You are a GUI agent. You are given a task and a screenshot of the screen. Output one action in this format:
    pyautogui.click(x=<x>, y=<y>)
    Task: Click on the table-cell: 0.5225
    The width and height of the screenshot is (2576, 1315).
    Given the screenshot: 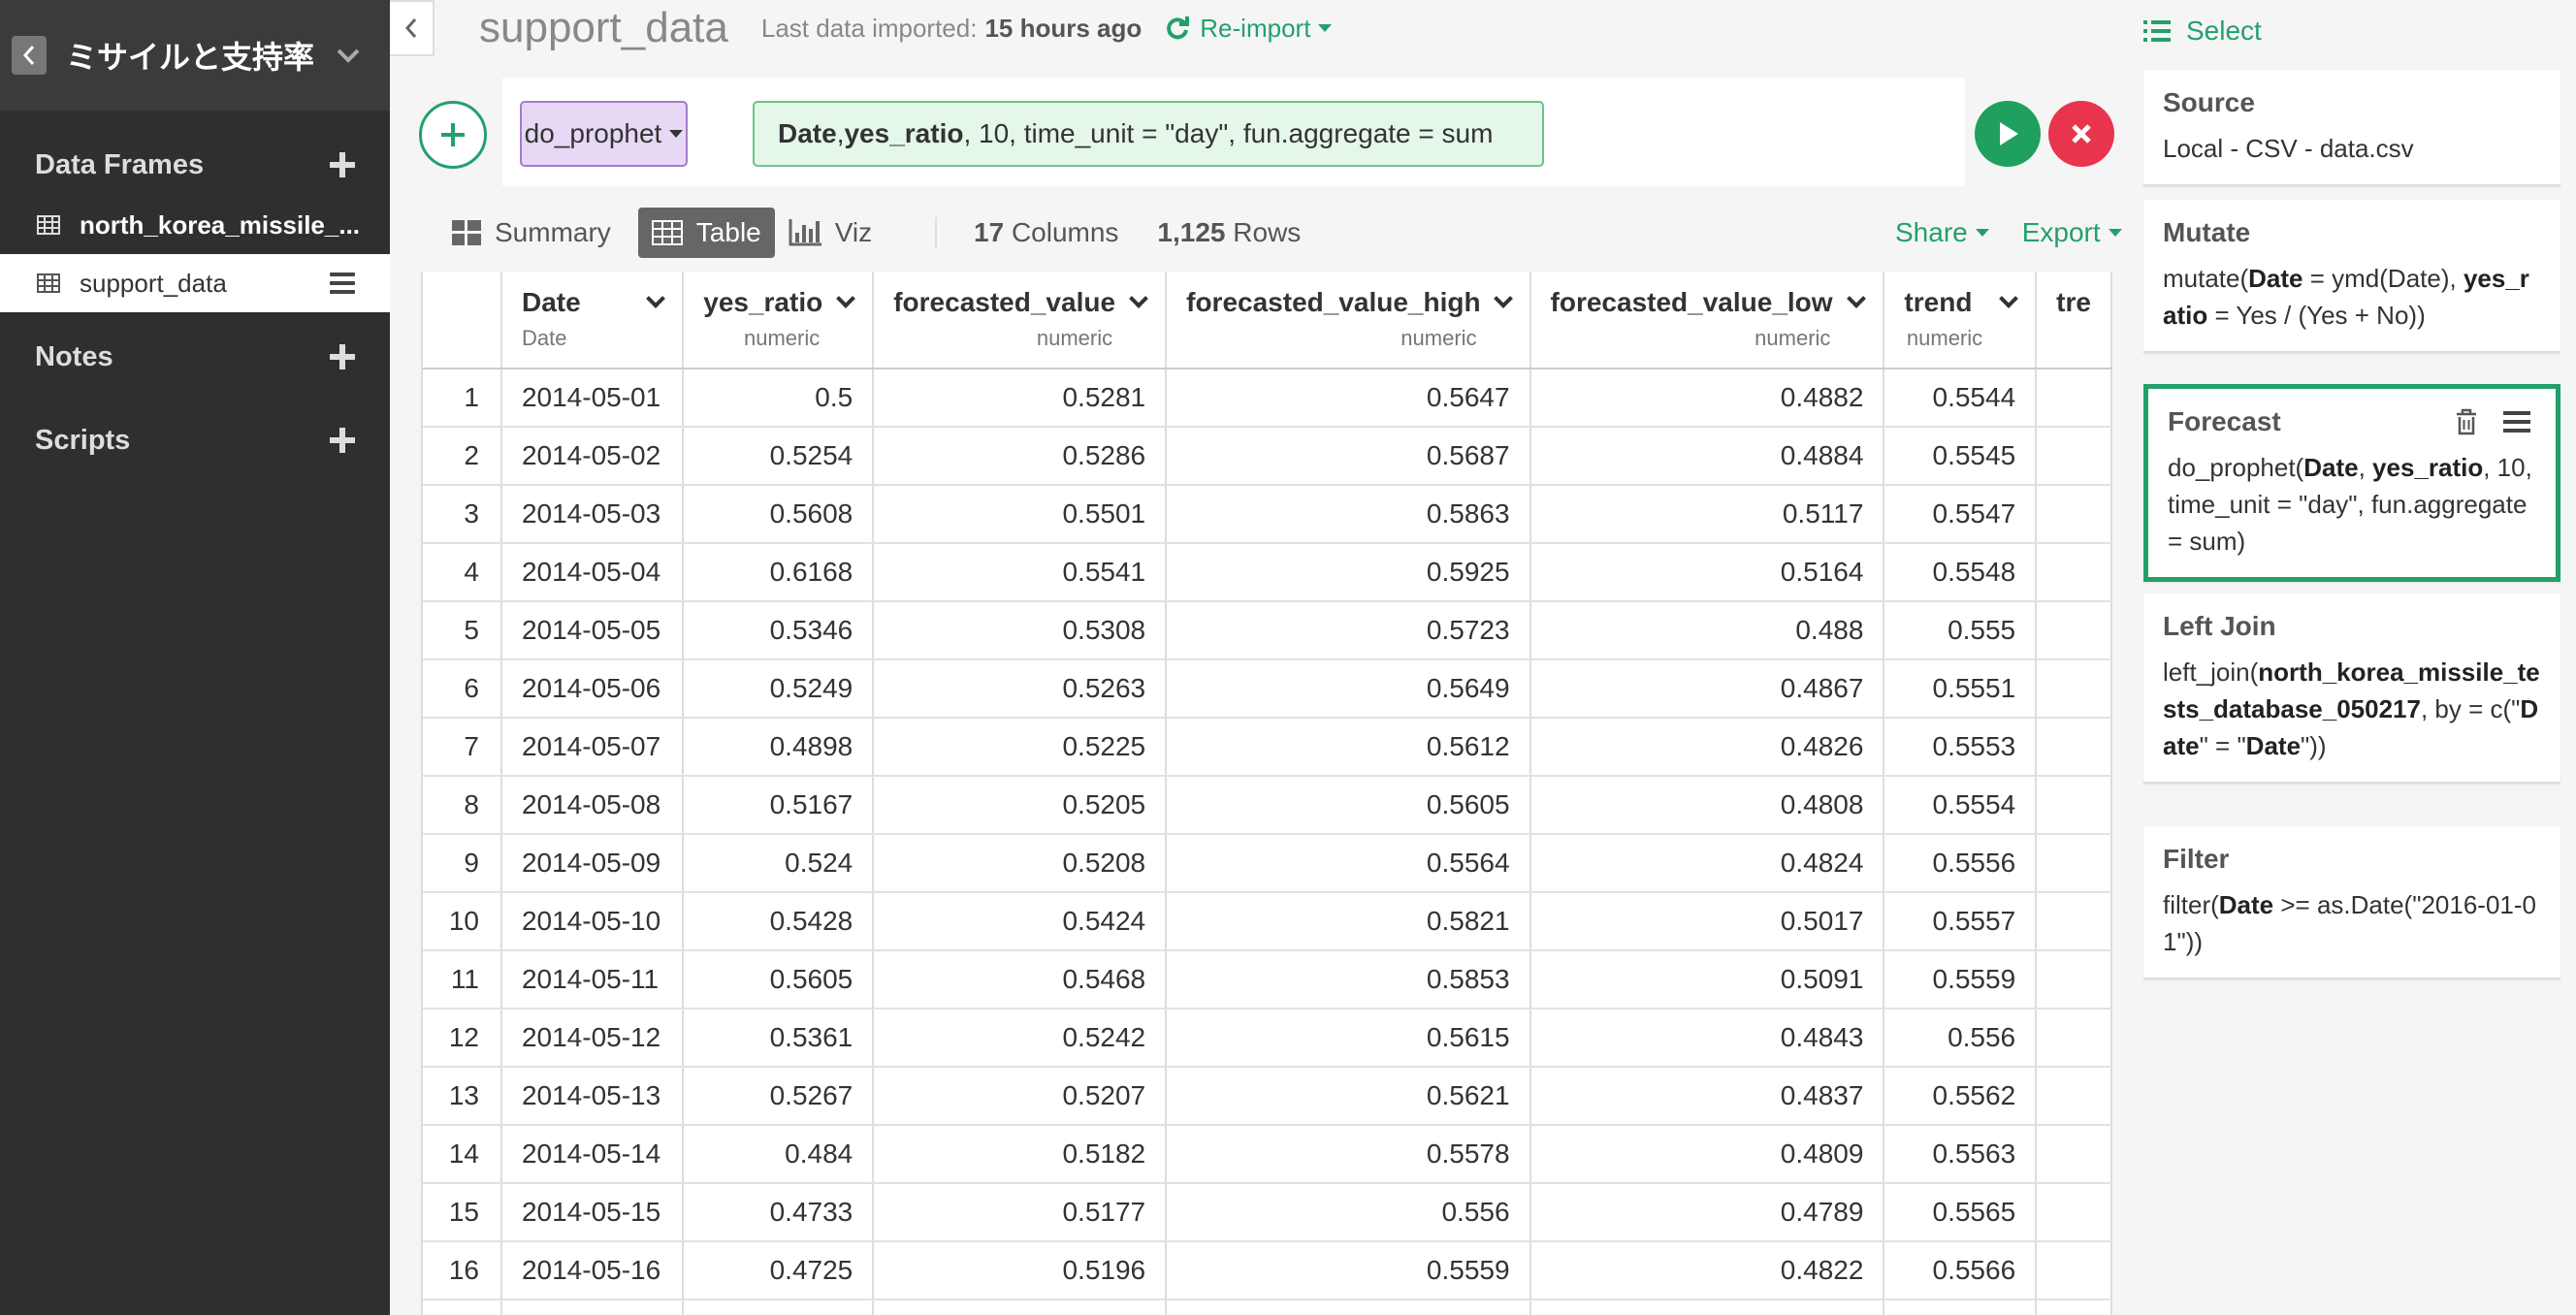 What is the action you would take?
    pyautogui.click(x=1020, y=747)
    